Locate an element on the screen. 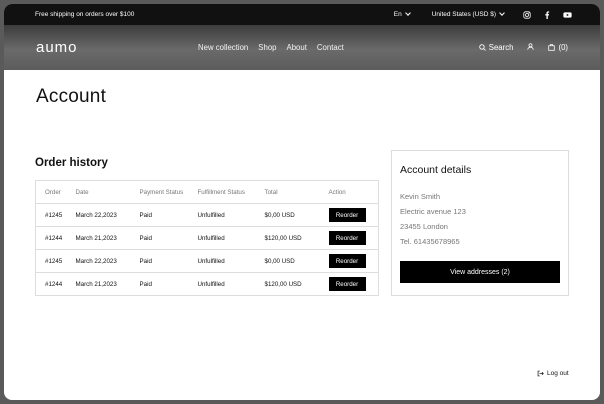 Image resolution: width=604 pixels, height=404 pixels. youtube-icon is located at coordinates (567, 15).